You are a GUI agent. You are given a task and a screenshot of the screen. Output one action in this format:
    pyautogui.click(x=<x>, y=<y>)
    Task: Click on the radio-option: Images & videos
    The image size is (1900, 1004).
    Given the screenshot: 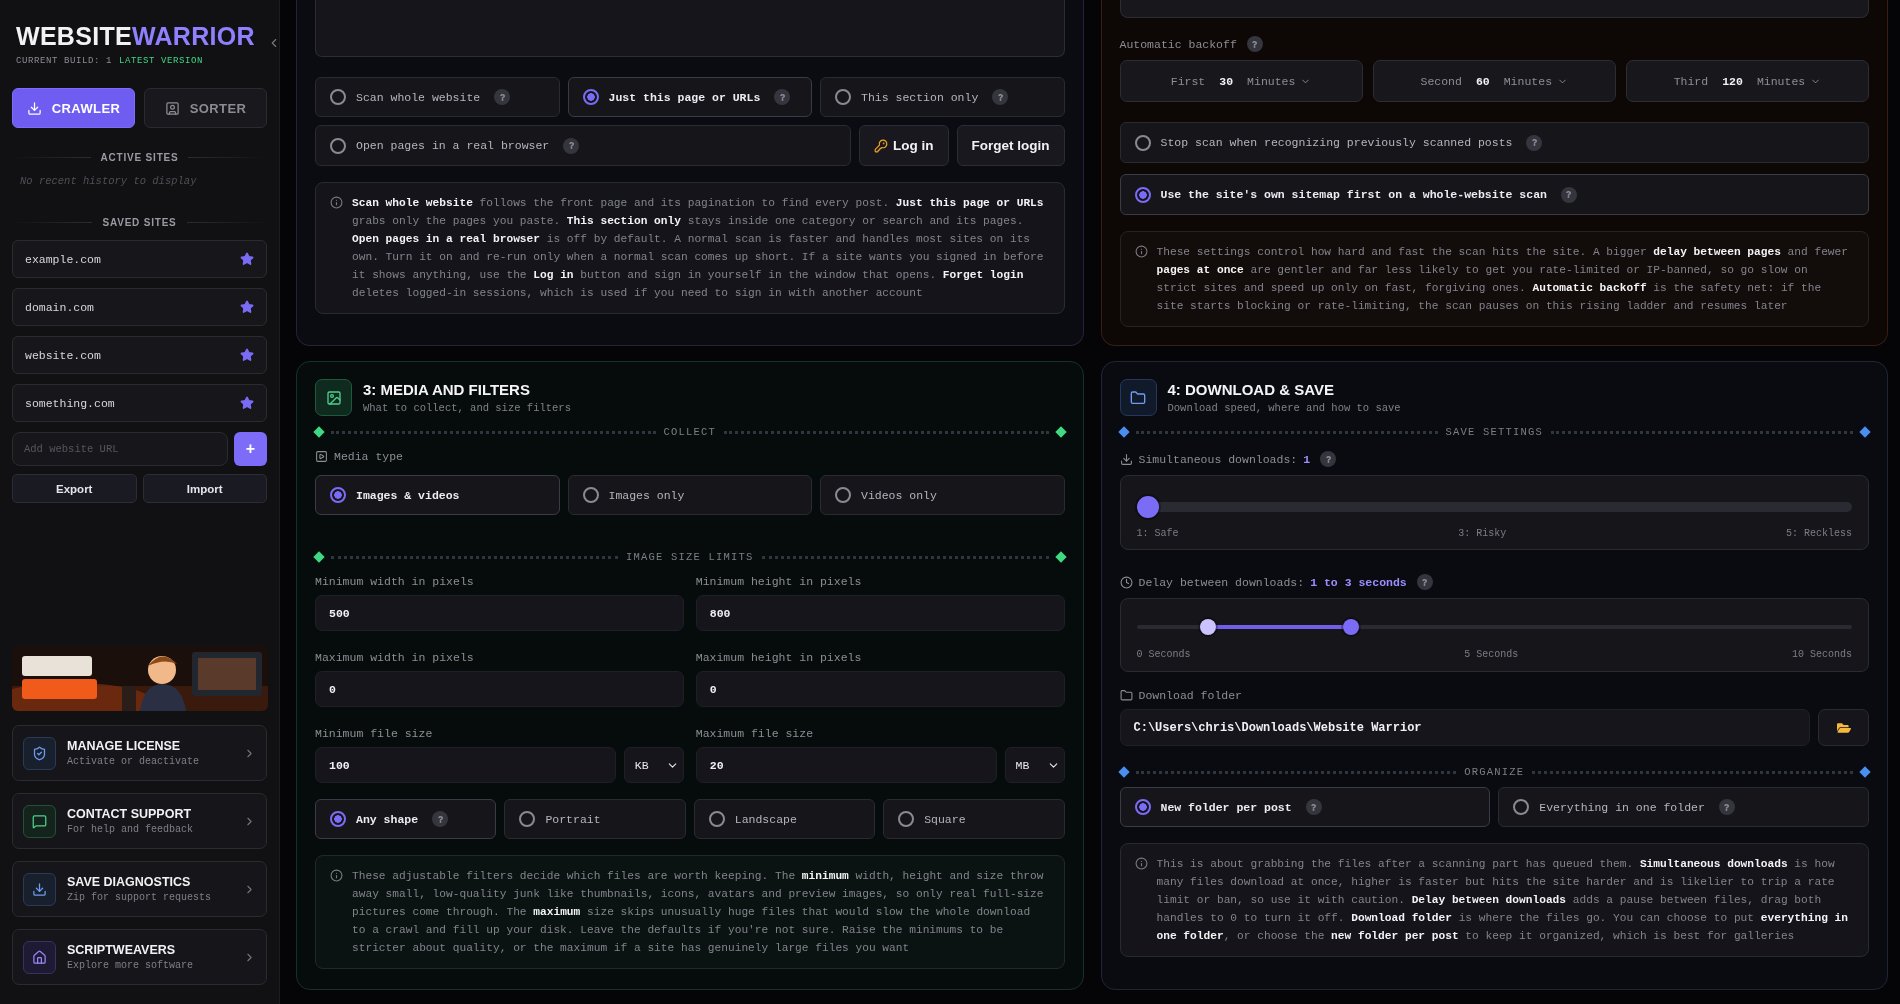 What is the action you would take?
    pyautogui.click(x=437, y=495)
    